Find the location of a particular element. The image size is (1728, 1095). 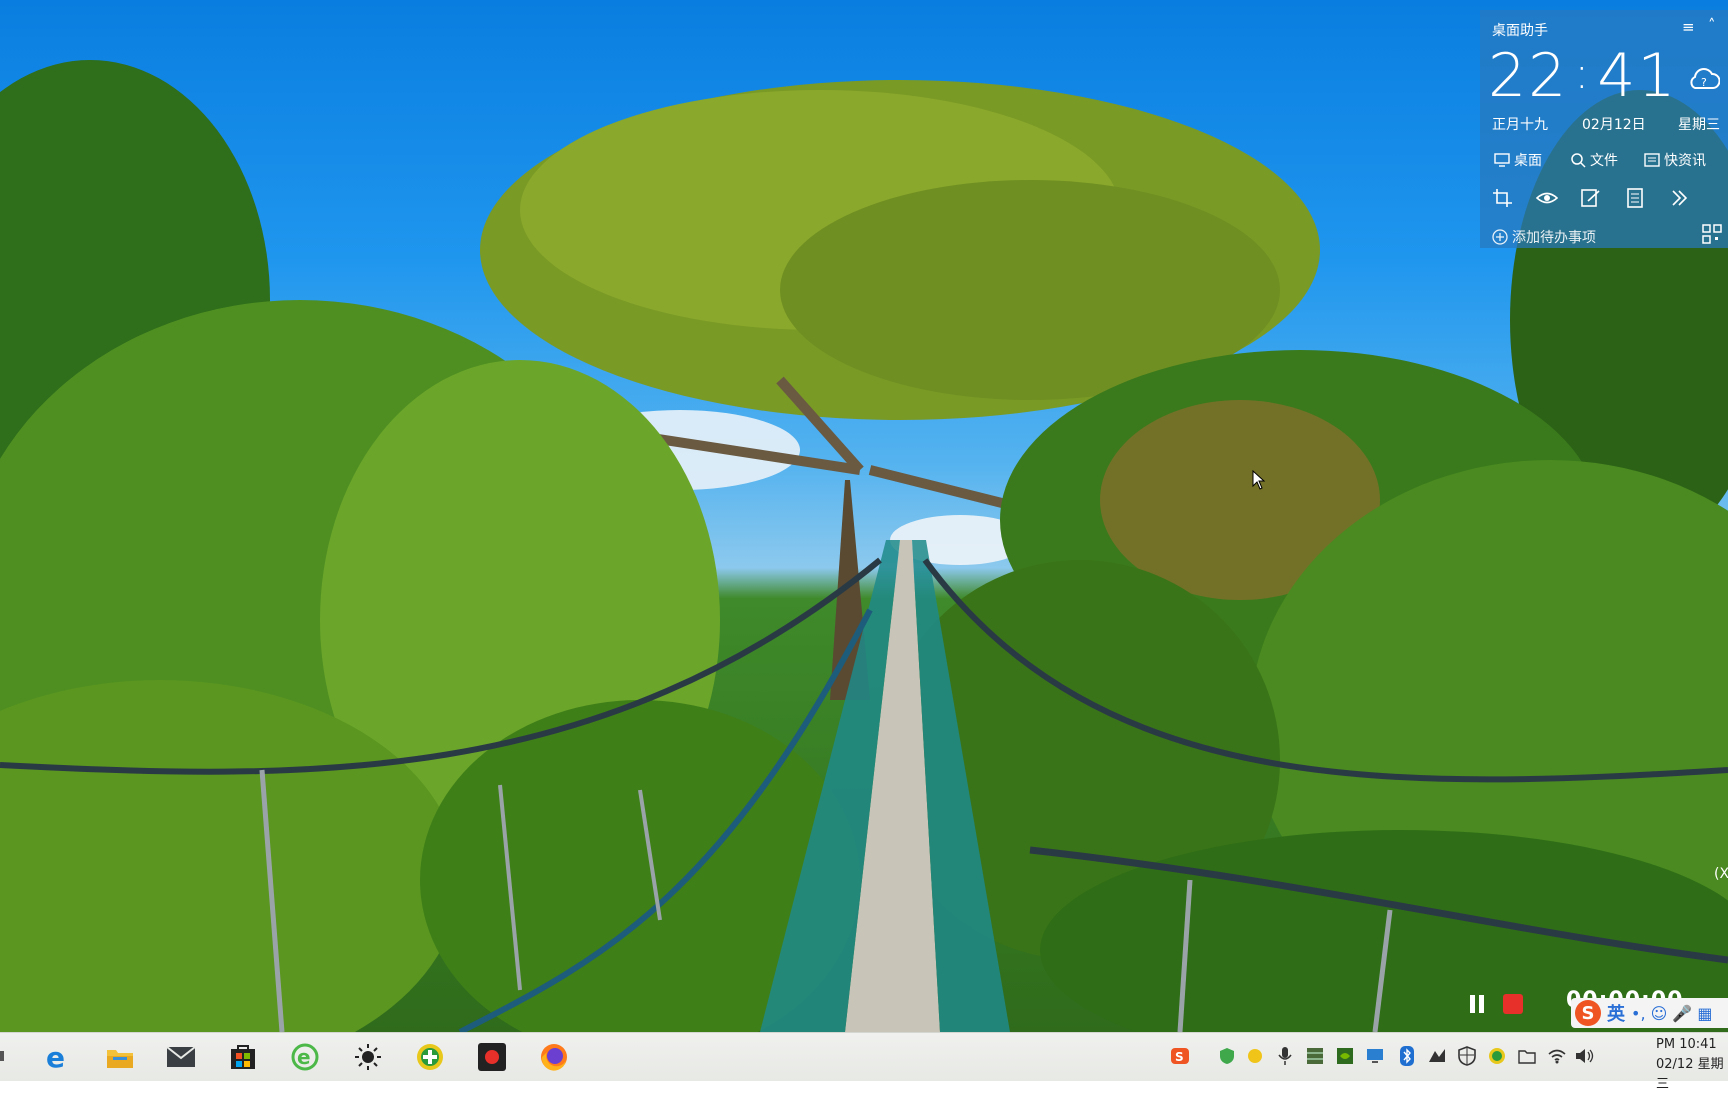

quick-link-label: 文件 is located at coordinates (1604, 161).